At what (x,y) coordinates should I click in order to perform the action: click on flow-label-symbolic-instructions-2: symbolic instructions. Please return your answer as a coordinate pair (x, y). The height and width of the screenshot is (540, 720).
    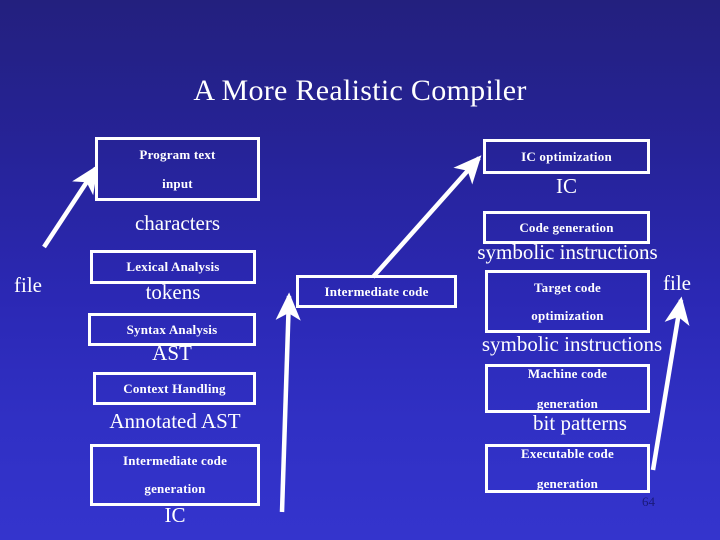
    Looking at the image, I should click on (572, 344).